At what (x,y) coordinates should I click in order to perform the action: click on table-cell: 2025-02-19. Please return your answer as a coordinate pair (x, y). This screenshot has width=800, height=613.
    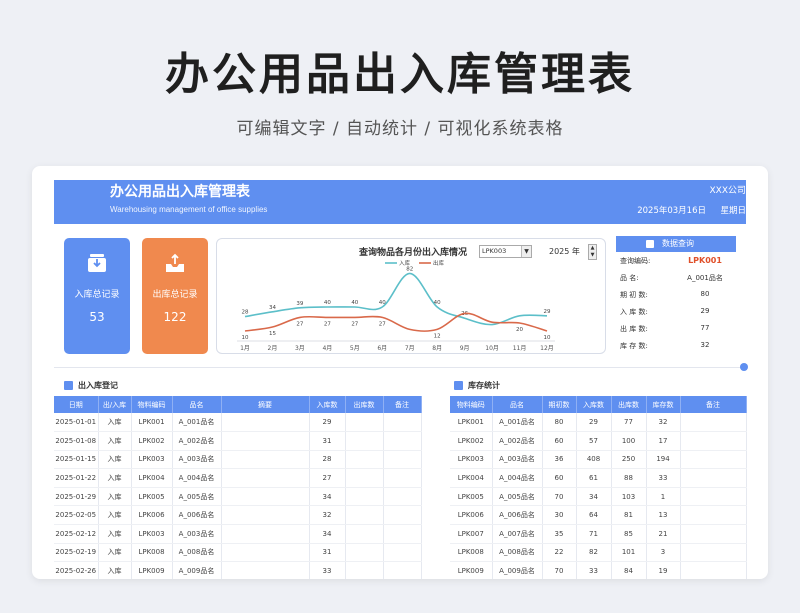
    Looking at the image, I should click on (76, 553).